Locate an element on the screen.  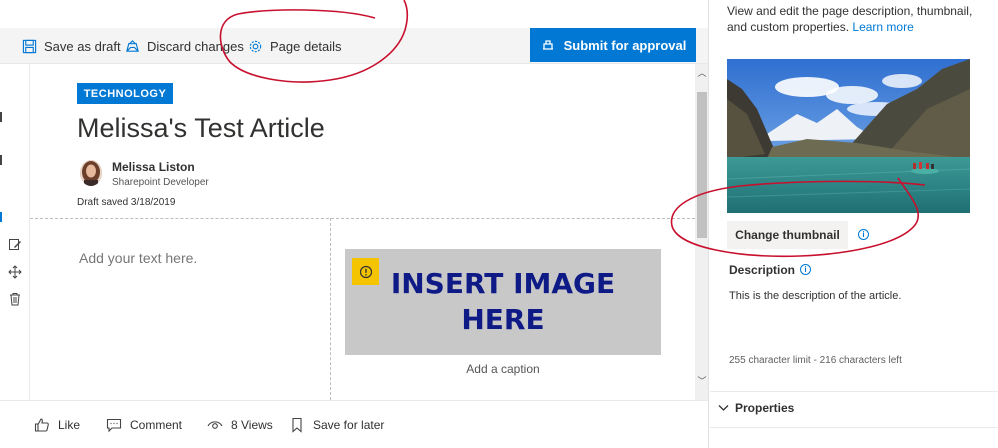
edit-section-icon is located at coordinates (15, 245).